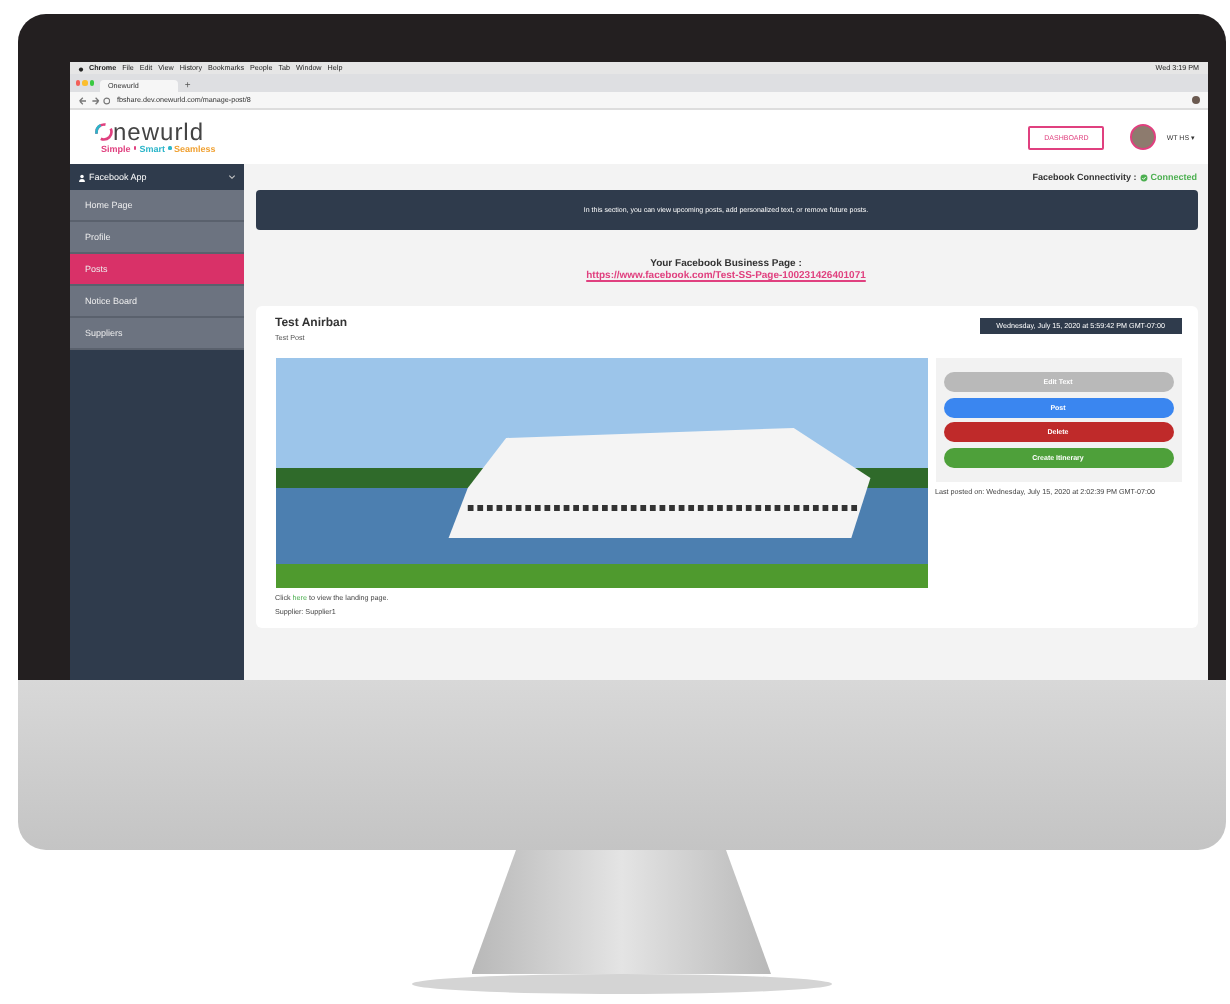  I want to click on separator-dot-icon, so click(170, 148).